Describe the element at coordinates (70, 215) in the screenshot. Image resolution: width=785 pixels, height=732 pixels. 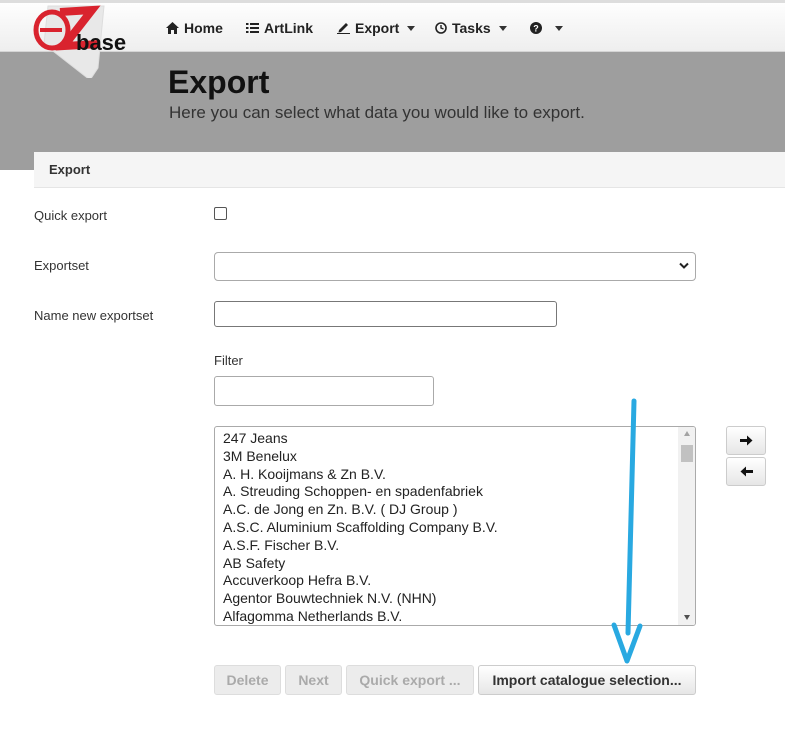
I see `quick-export-label: Quick export` at that location.